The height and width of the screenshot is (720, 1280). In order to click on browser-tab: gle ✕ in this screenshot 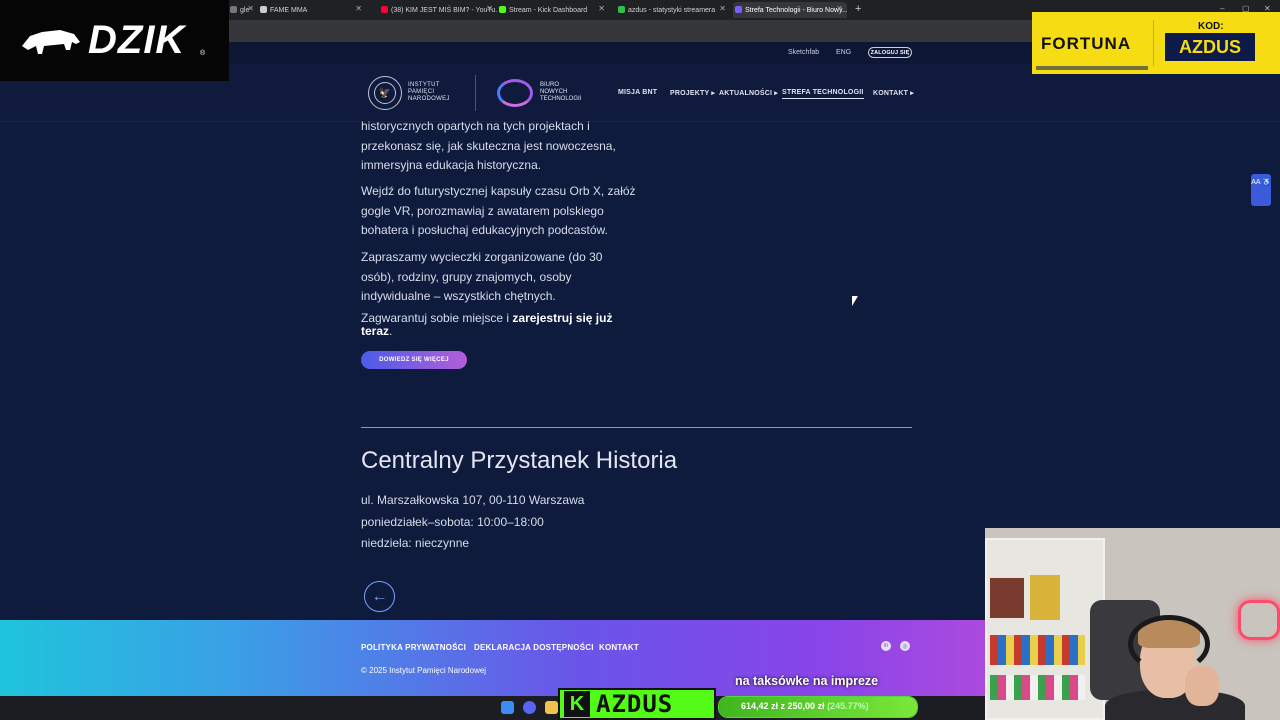, I will do `click(243, 10)`.